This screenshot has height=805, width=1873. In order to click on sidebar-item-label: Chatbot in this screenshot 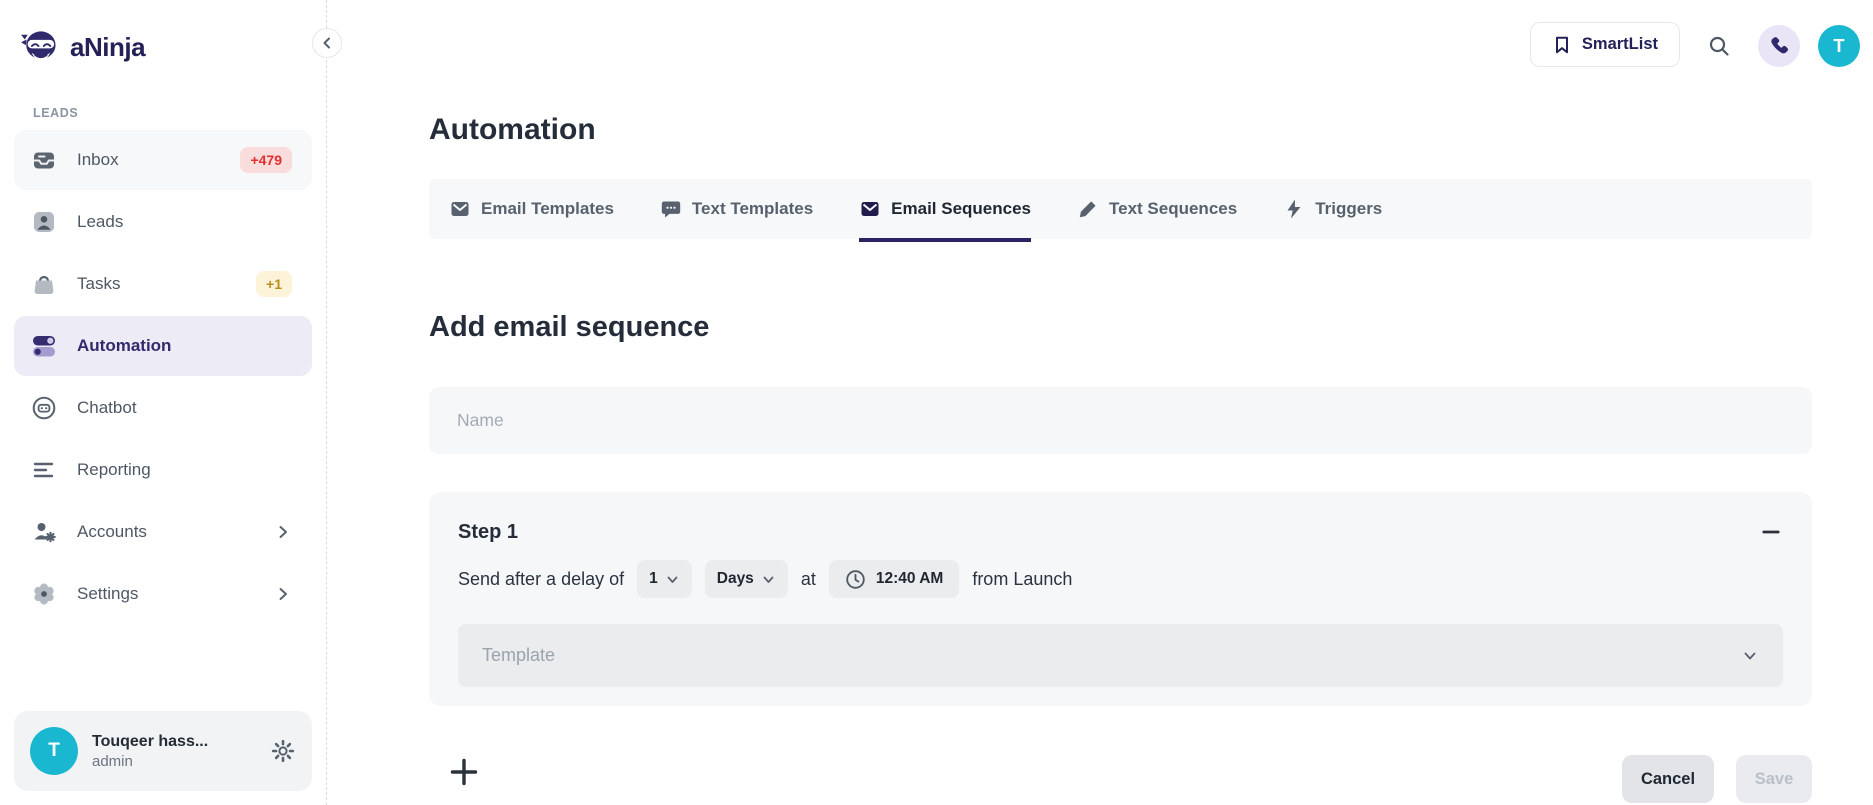, I will do `click(107, 407)`.